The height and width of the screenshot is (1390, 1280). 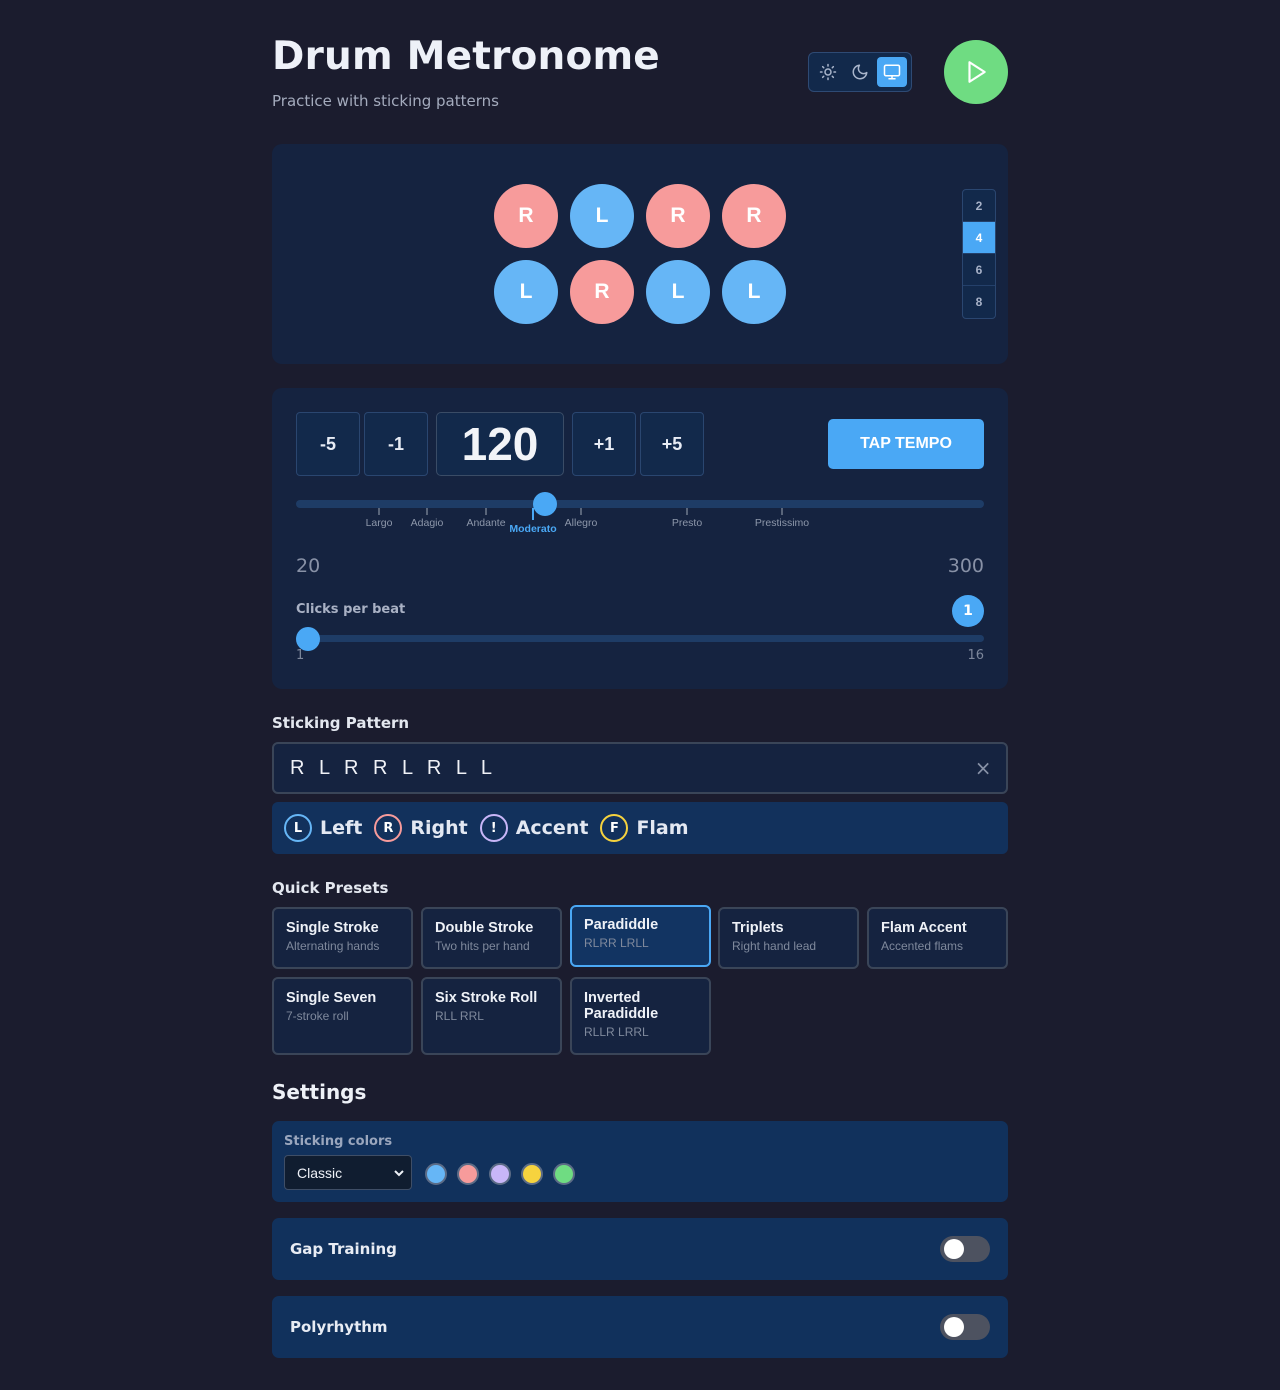 What do you see at coordinates (672, 444) in the screenshot?
I see `tempo-plus-5-button: +5` at bounding box center [672, 444].